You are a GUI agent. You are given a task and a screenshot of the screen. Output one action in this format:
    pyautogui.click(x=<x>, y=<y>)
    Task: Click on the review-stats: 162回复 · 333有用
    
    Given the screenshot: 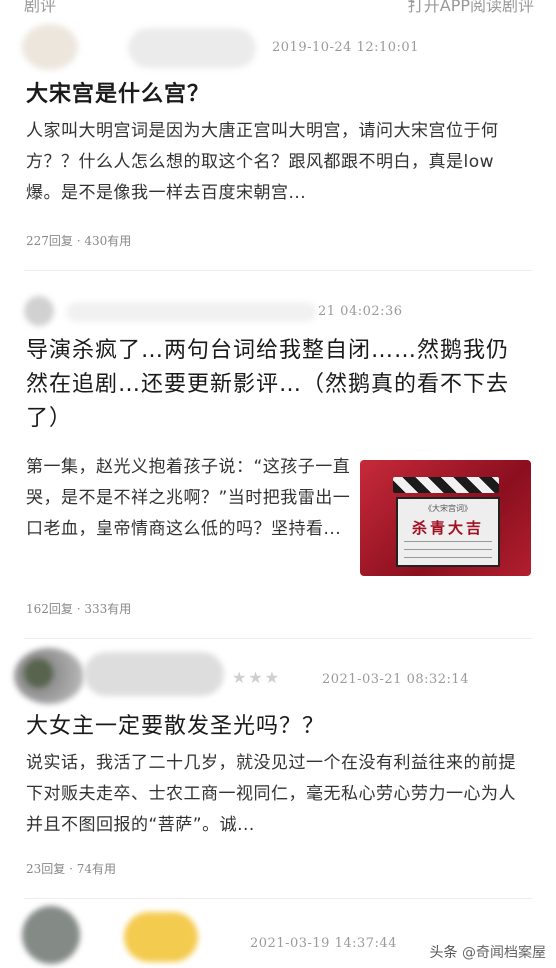 What is the action you would take?
    pyautogui.click(x=79, y=609)
    